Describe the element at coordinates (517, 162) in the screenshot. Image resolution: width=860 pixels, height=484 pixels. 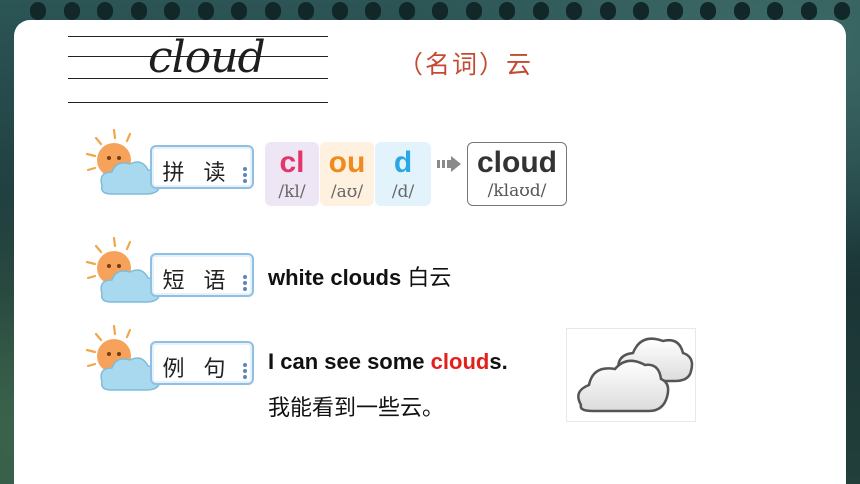
I see `blended-word: cloud` at that location.